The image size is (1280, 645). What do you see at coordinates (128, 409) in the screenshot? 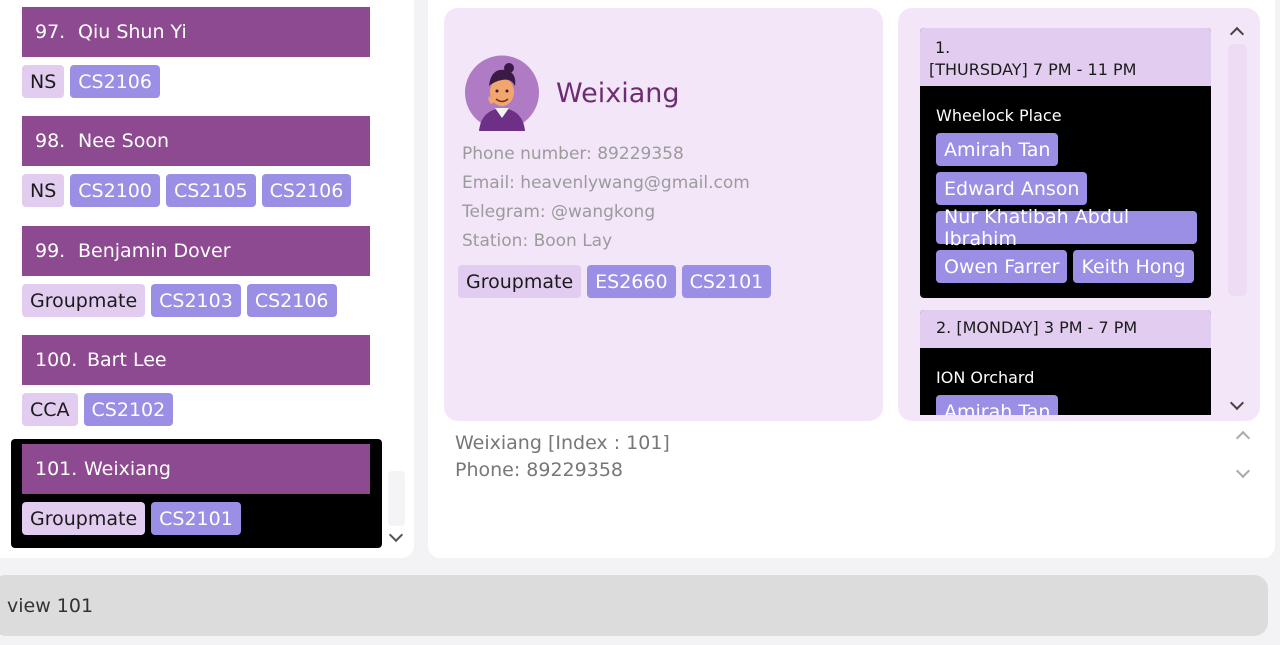
I see `module-tag: CS2102` at bounding box center [128, 409].